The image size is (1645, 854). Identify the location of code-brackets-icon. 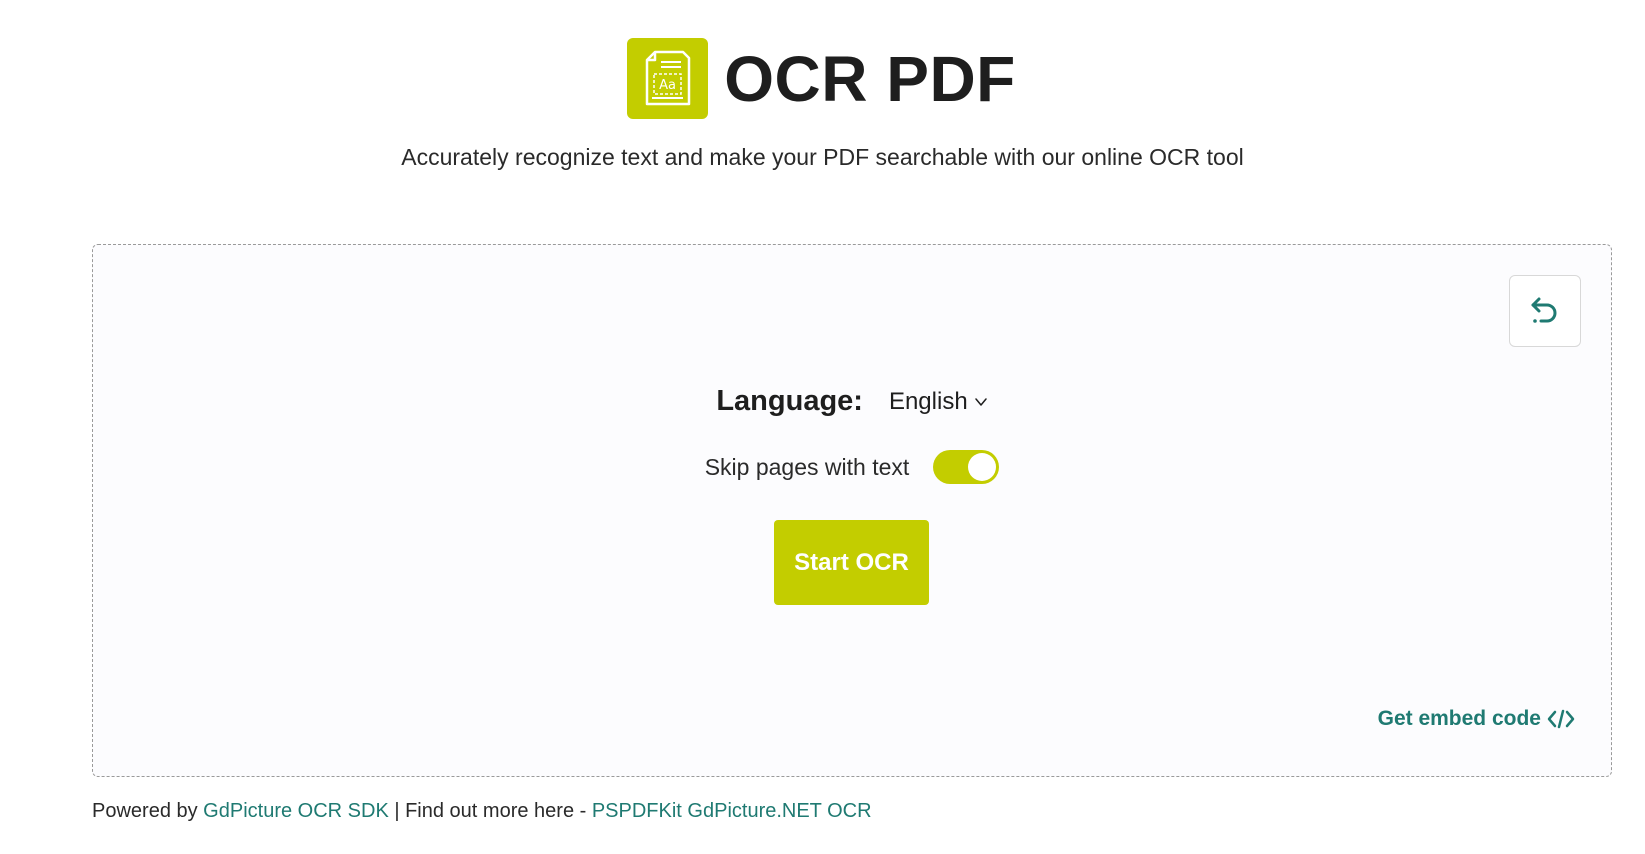
(1561, 719).